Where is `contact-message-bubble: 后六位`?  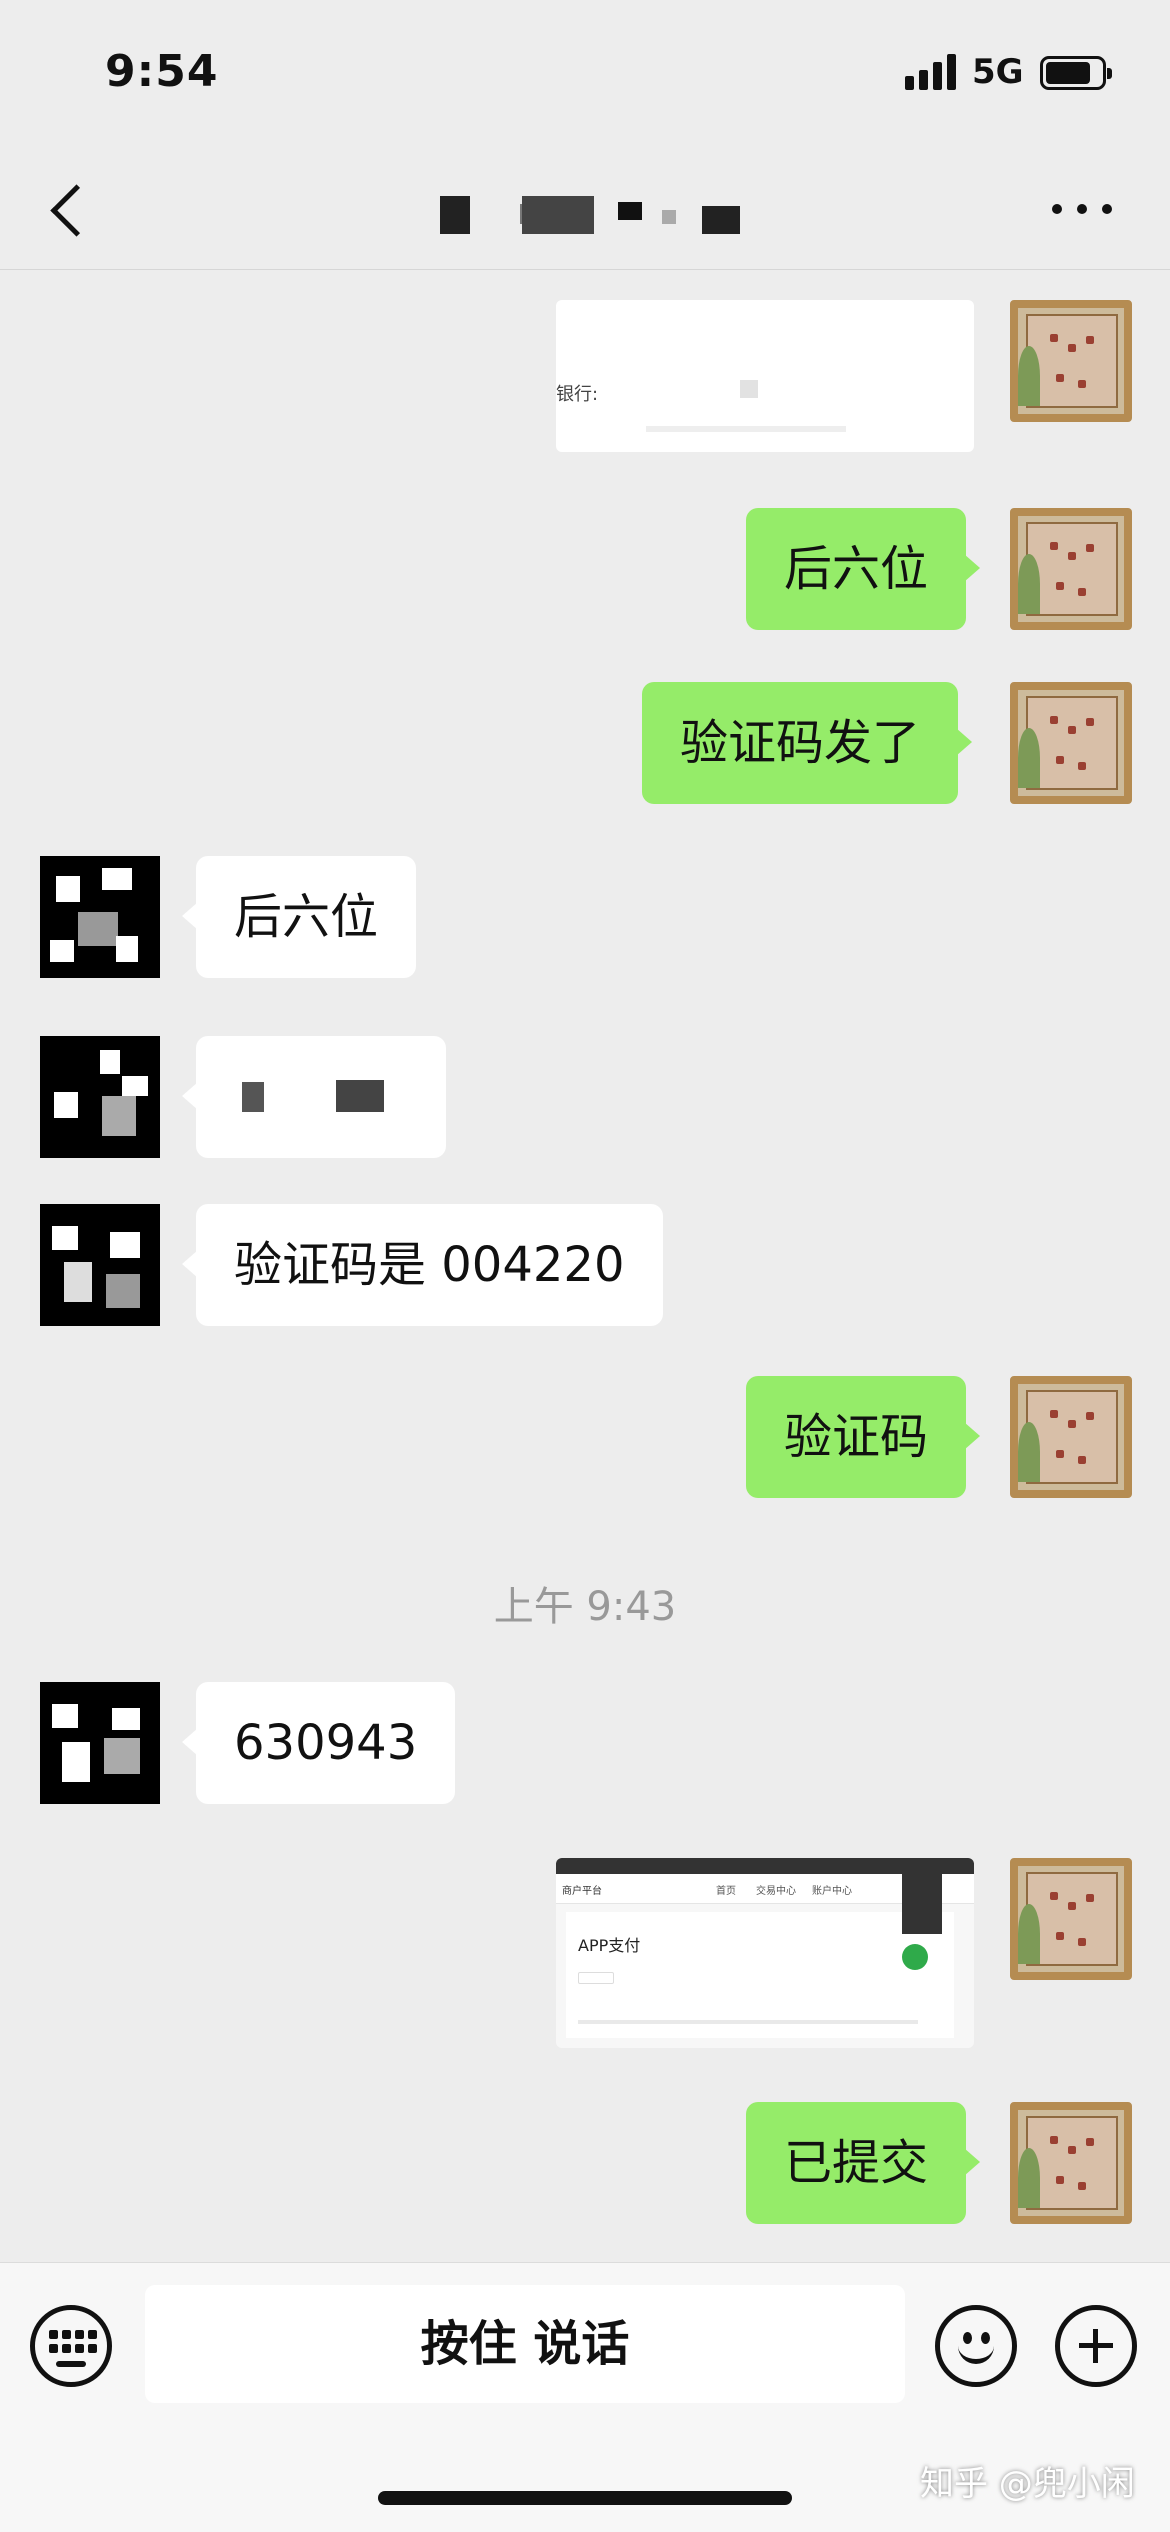
contact-message-bubble: 后六位 is located at coordinates (299, 917).